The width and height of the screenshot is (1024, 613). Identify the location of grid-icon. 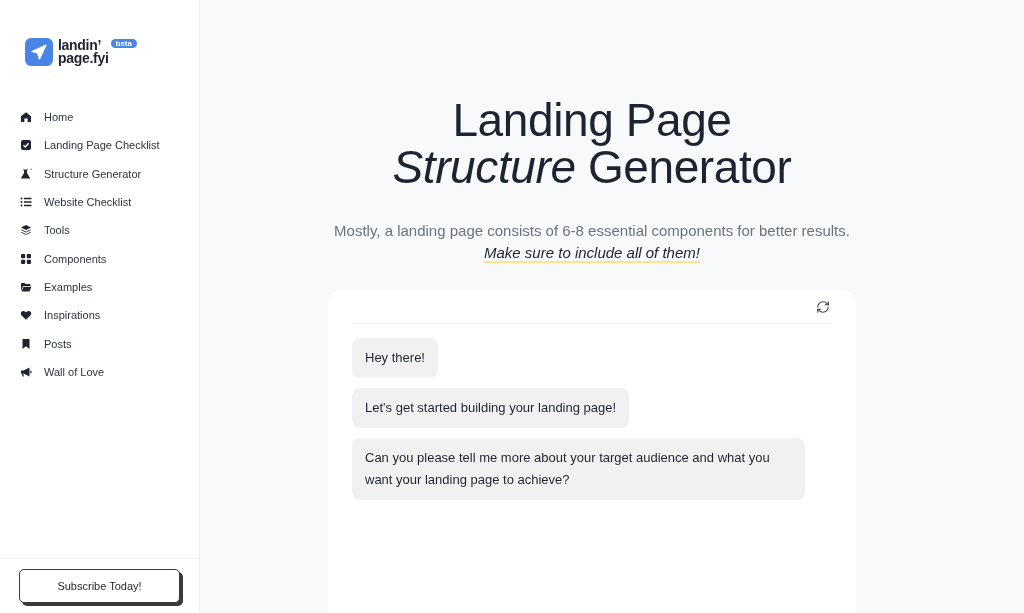
(26, 258).